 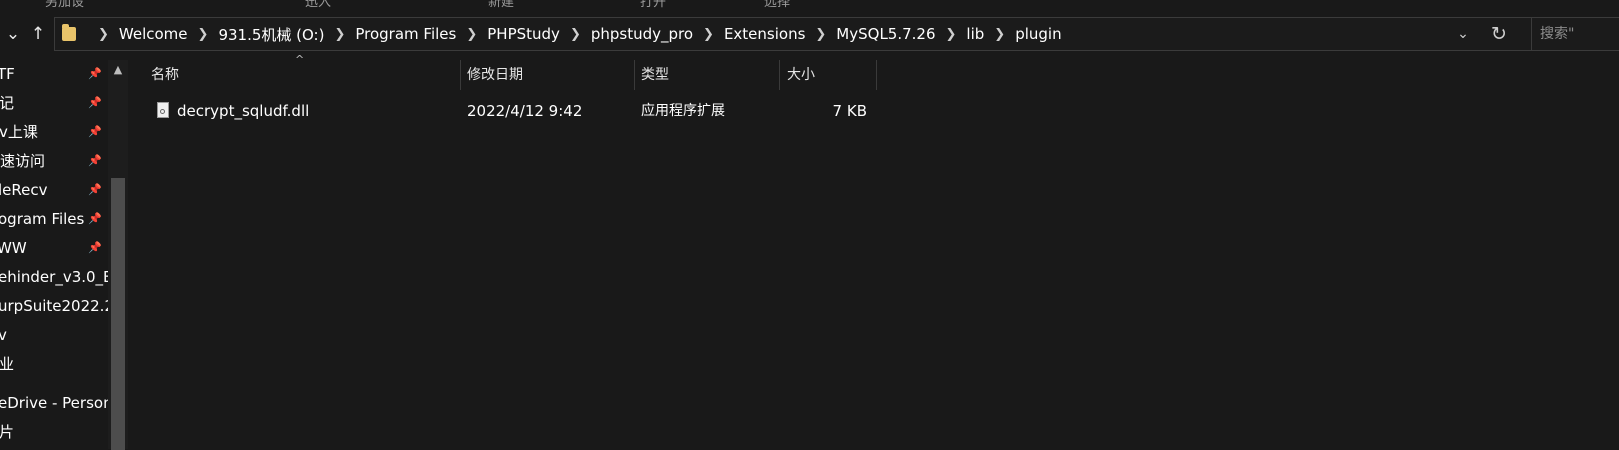 I want to click on sidebar-item: v, so click(x=54, y=335).